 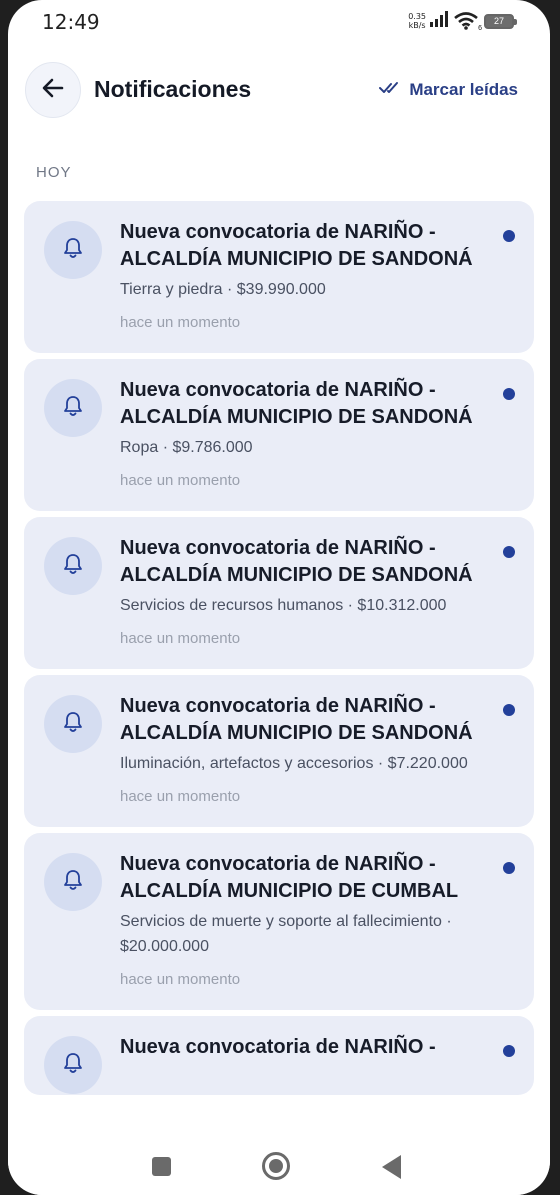 What do you see at coordinates (417, 25) in the screenshot?
I see `network-speed-unit: kB/s` at bounding box center [417, 25].